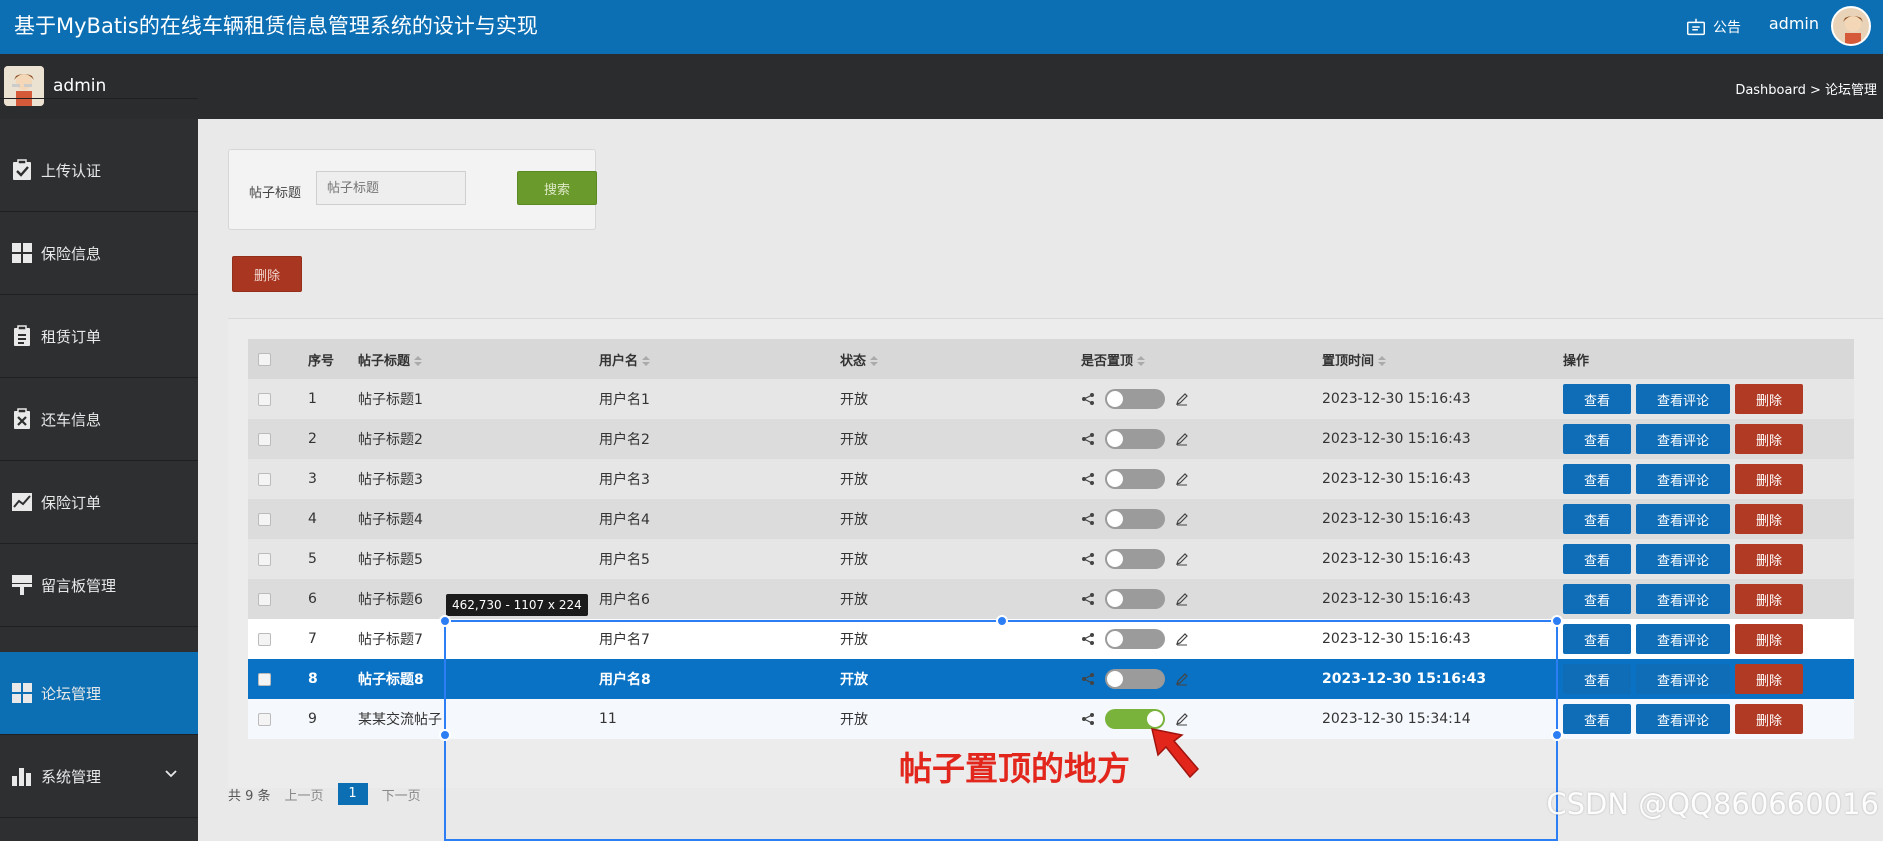 The image size is (1883, 841). I want to click on row-status: 开放, so click(960, 479).